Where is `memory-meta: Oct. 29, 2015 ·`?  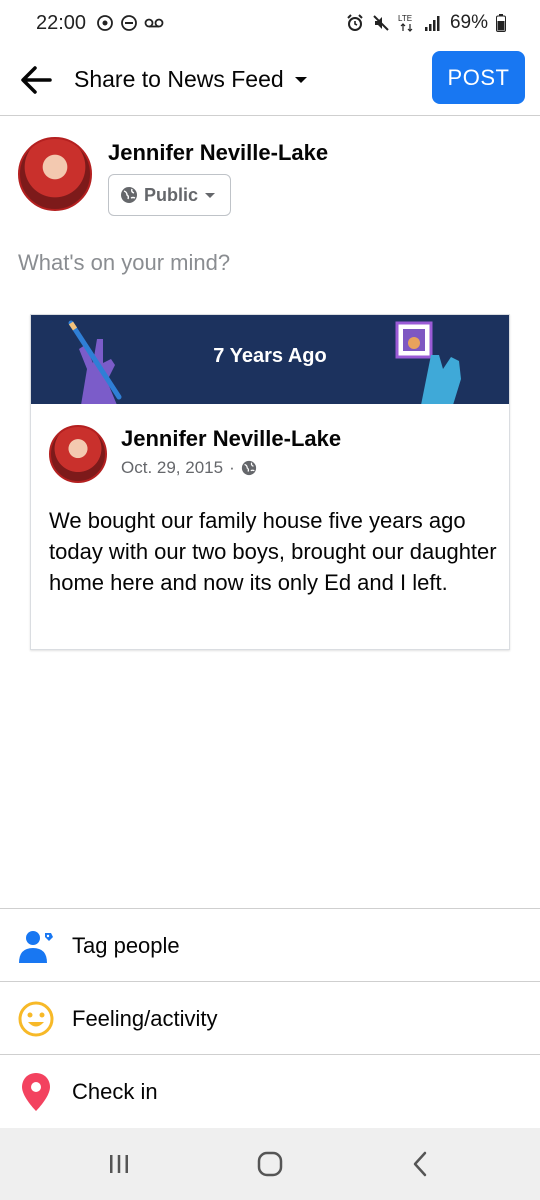 memory-meta: Oct. 29, 2015 · is located at coordinates (189, 468).